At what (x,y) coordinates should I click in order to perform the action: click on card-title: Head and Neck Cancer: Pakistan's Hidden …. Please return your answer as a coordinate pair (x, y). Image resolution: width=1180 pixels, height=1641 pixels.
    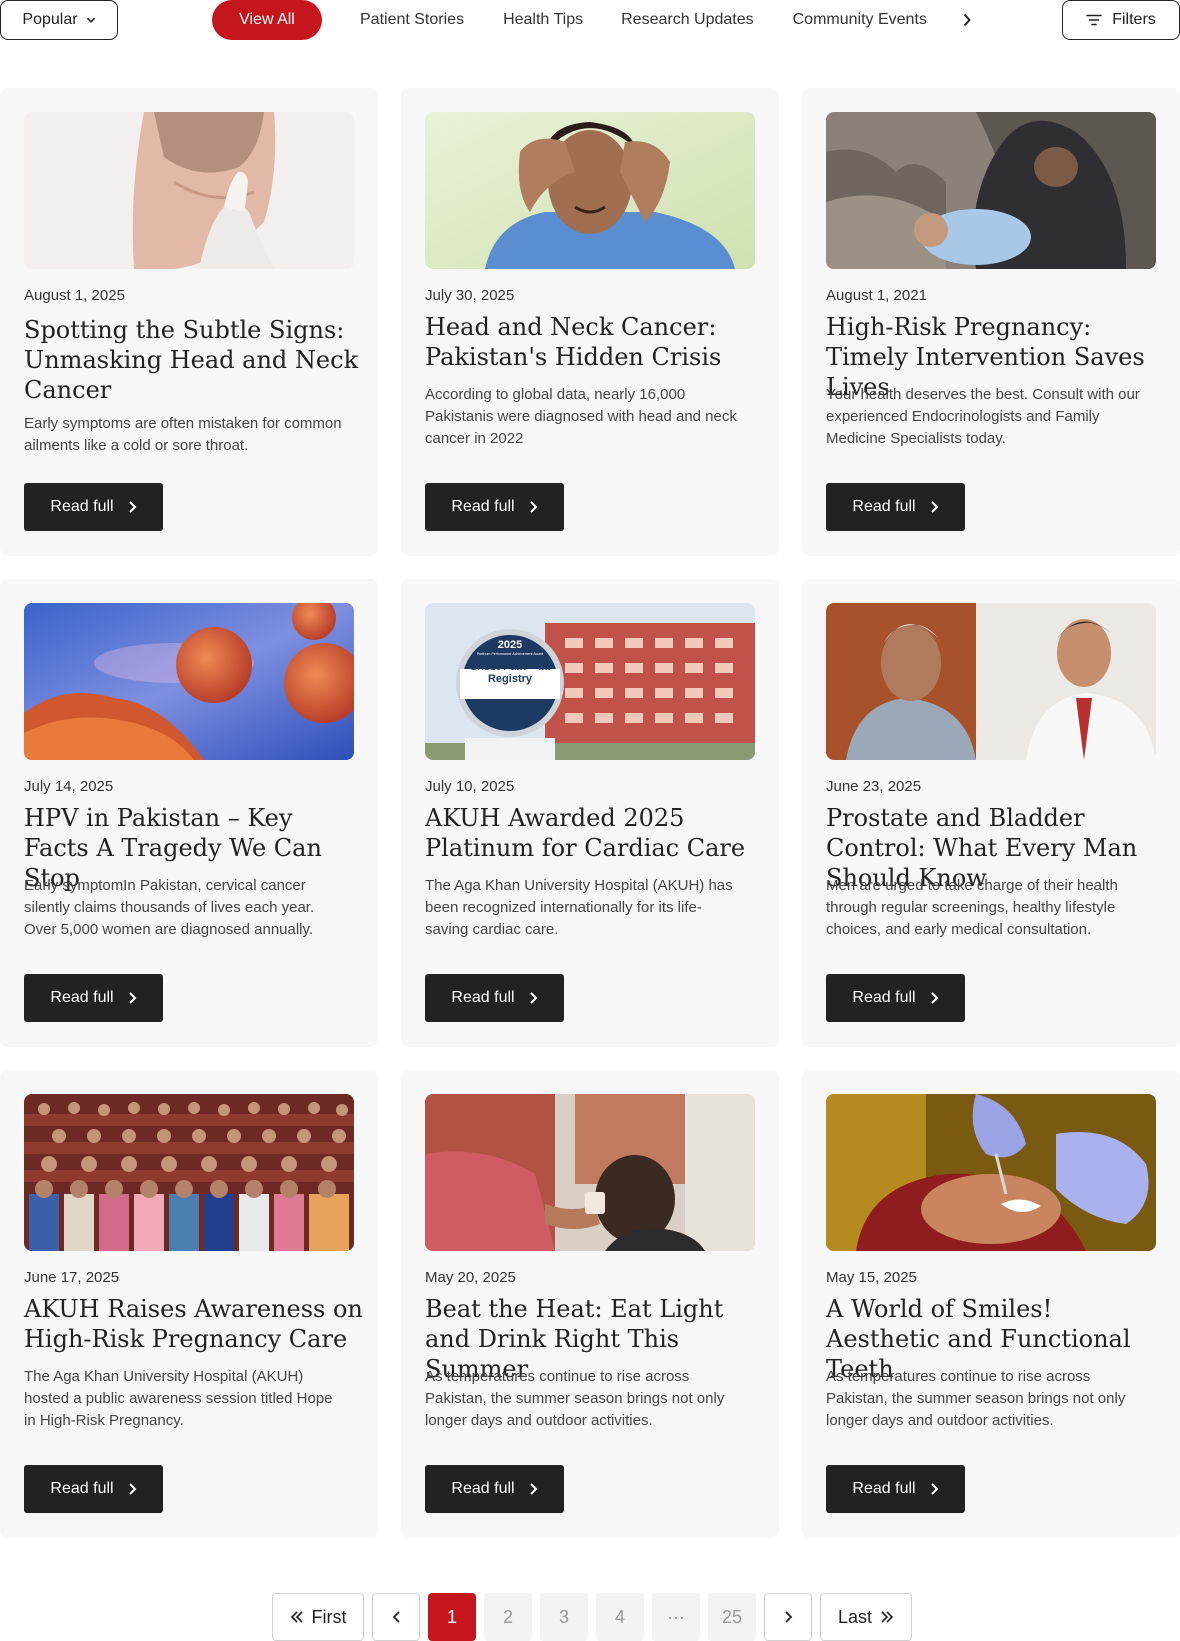
    Looking at the image, I should click on (595, 342).